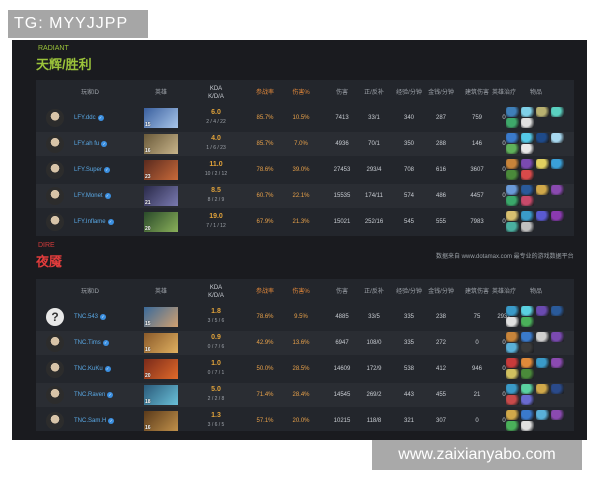  What do you see at coordinates (265, 118) in the screenshot?
I see `participation-rate: 85.7%` at bounding box center [265, 118].